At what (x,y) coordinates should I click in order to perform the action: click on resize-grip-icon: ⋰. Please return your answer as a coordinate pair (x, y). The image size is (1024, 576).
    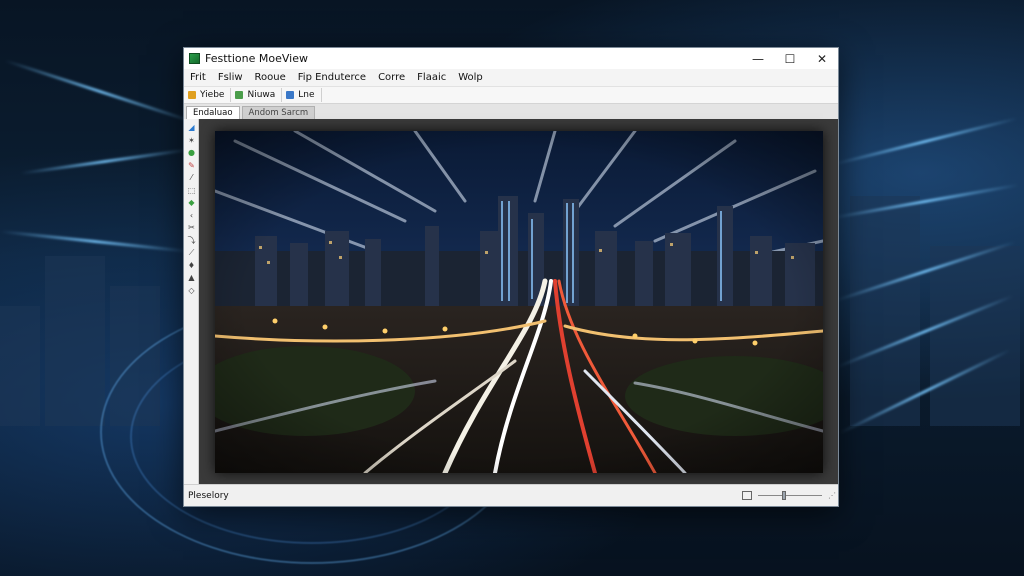
    Looking at the image, I should click on (832, 495).